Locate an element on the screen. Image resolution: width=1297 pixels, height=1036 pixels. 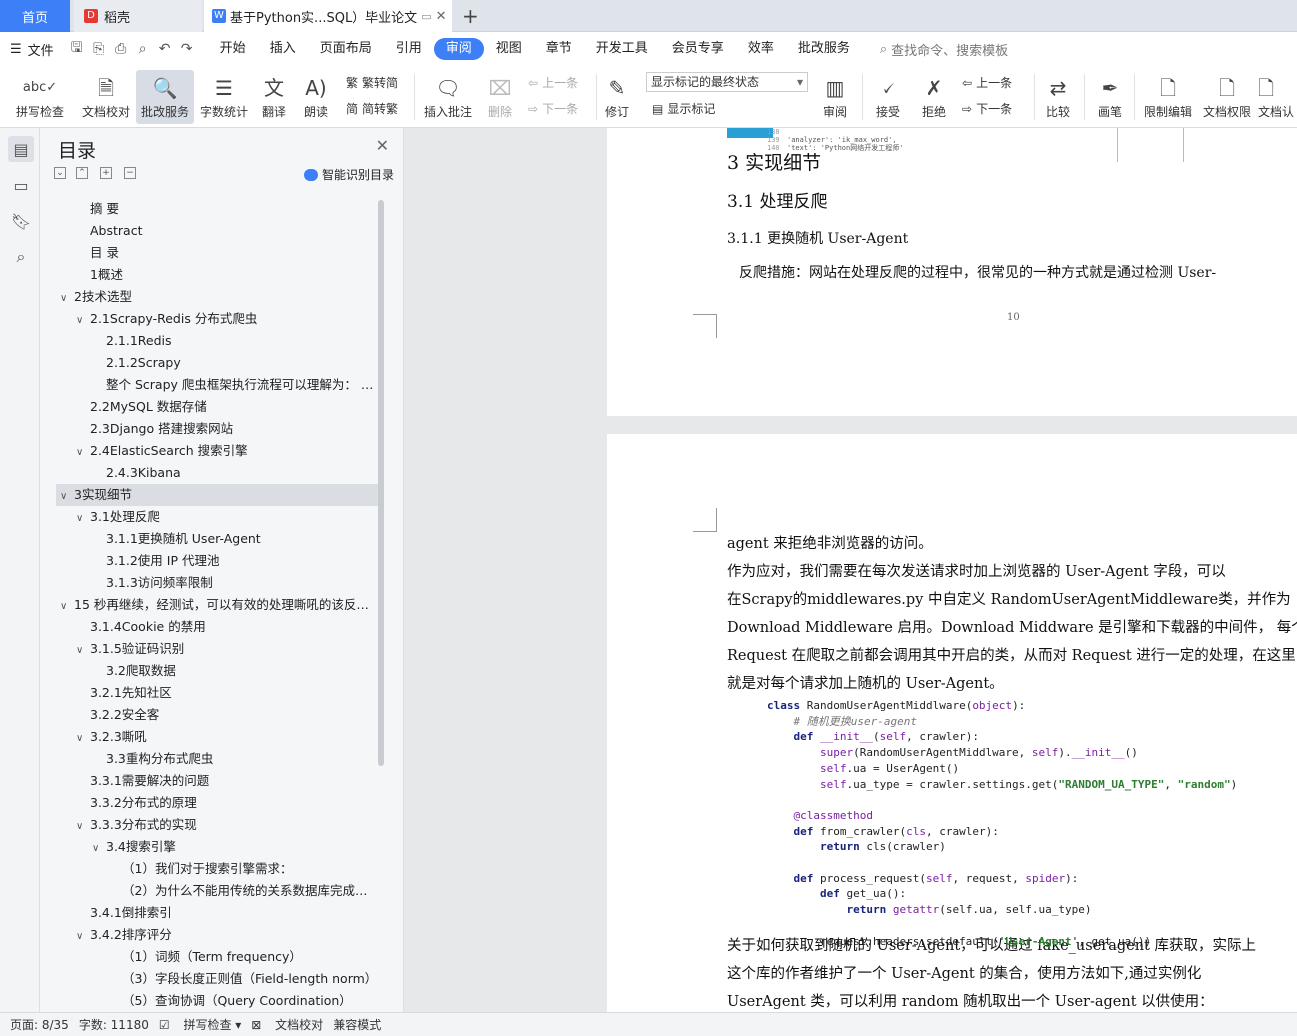
bookmark-icon: 🔖︎ is located at coordinates (21, 221).